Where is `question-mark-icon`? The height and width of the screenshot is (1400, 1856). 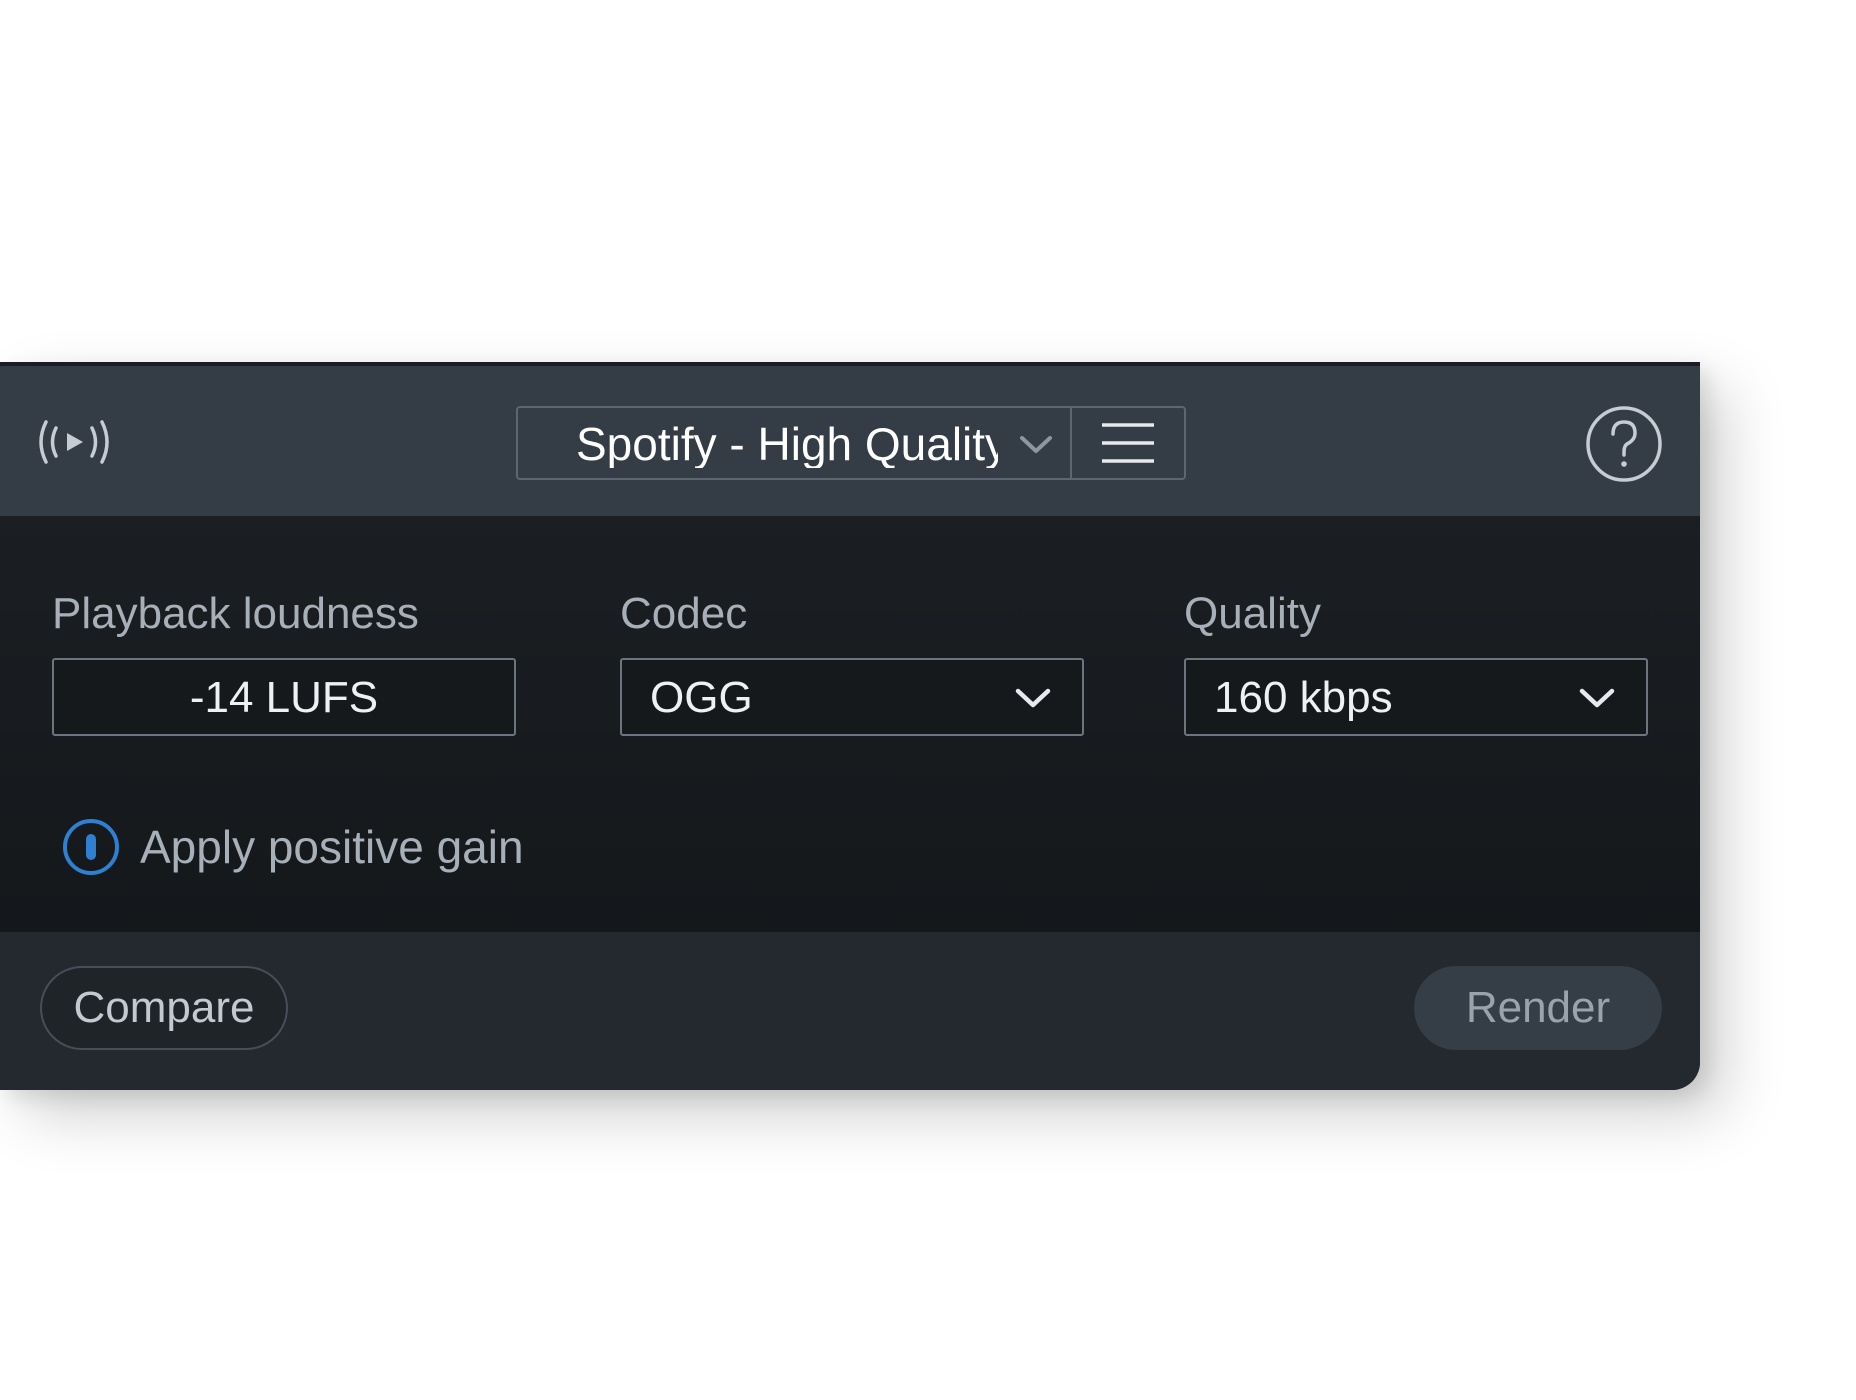 question-mark-icon is located at coordinates (1624, 444).